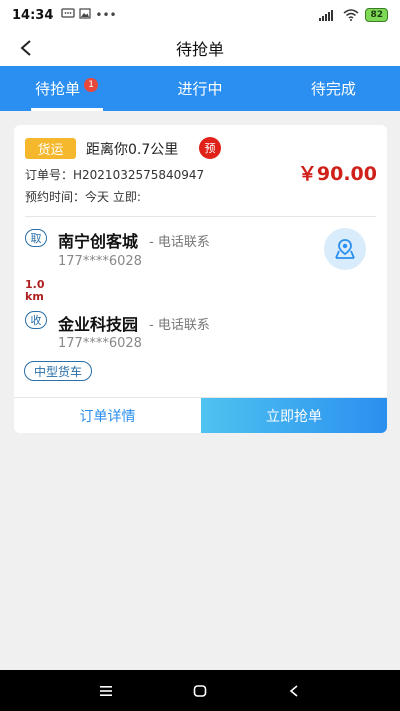 The width and height of the screenshot is (400, 711). I want to click on map-navigation-button, so click(345, 249).